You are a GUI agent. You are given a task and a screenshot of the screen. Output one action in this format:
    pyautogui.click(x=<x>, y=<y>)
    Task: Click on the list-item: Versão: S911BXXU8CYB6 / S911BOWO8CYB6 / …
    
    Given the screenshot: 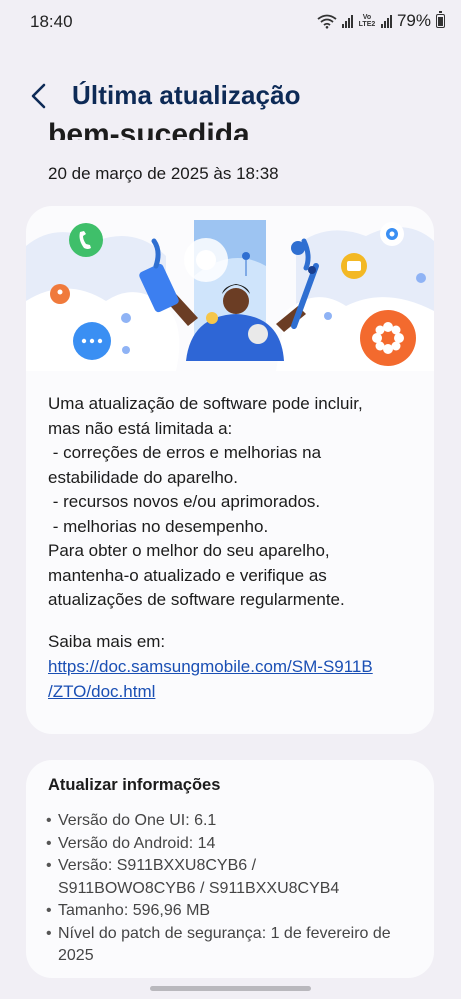 What is the action you would take?
    pyautogui.click(x=236, y=877)
    